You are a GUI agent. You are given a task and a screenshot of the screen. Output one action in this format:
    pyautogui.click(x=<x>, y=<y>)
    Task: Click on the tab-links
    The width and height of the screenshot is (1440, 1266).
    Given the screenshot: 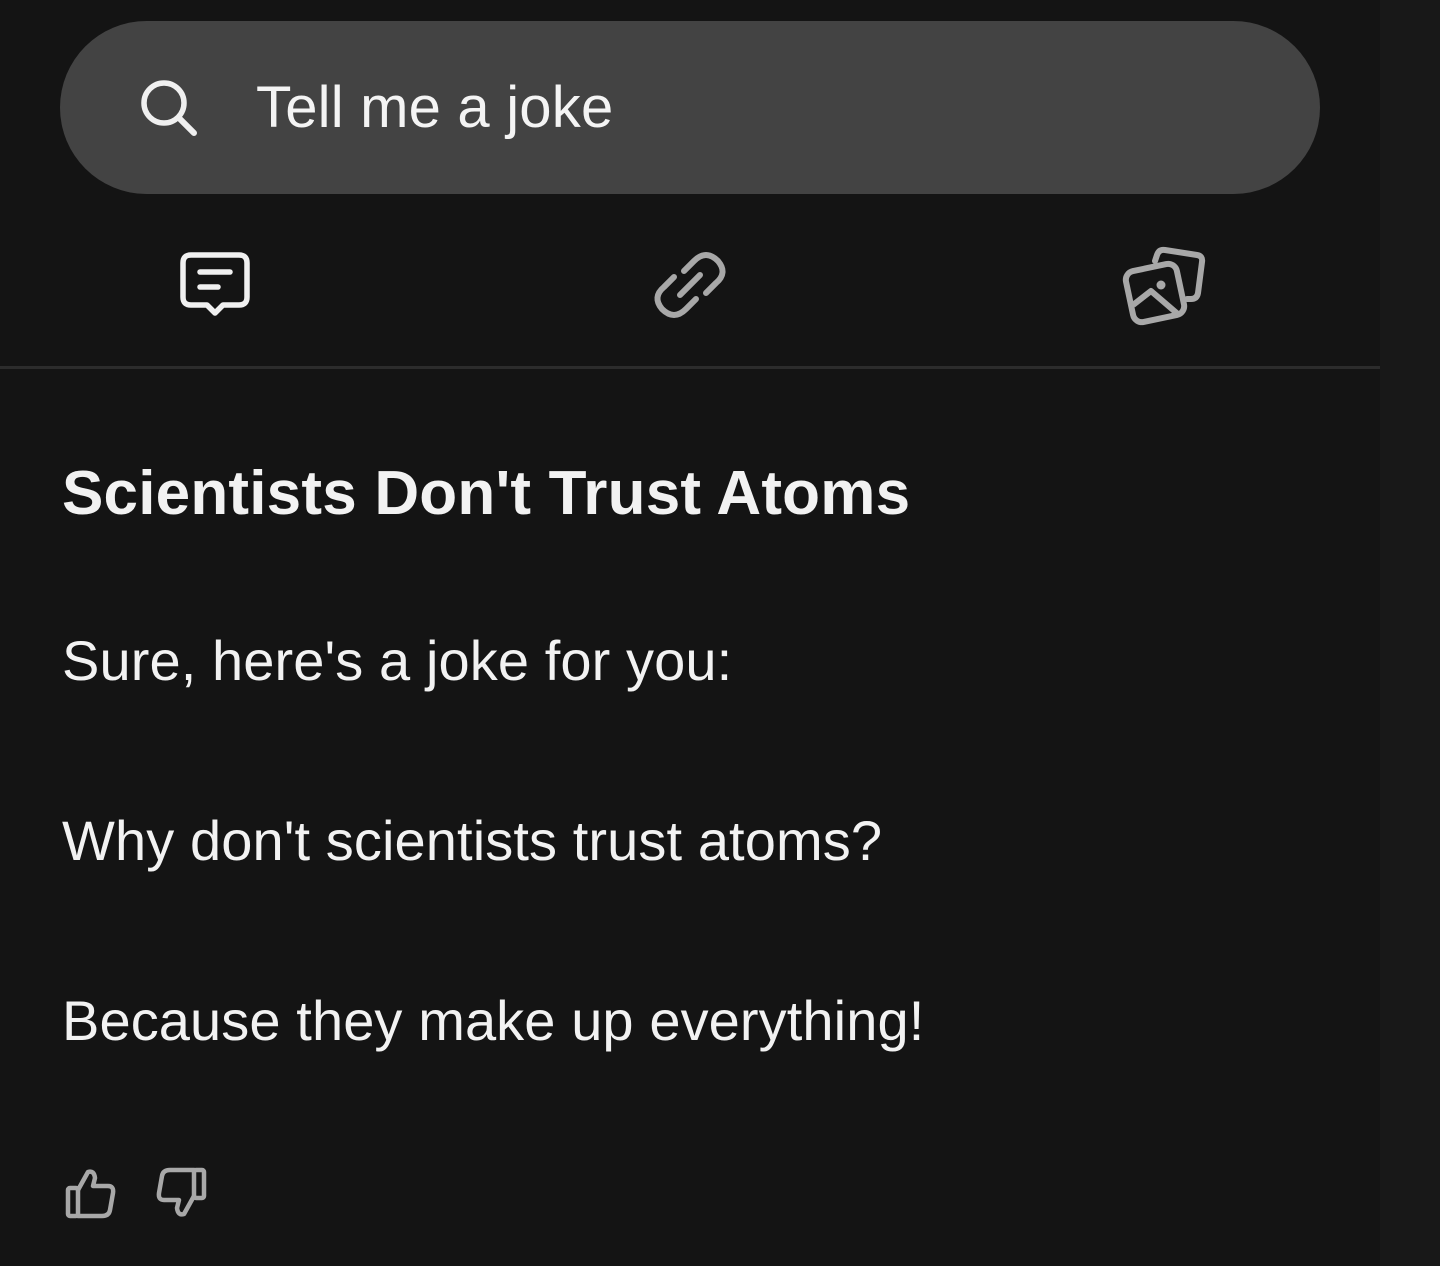 What is the action you would take?
    pyautogui.click(x=690, y=285)
    